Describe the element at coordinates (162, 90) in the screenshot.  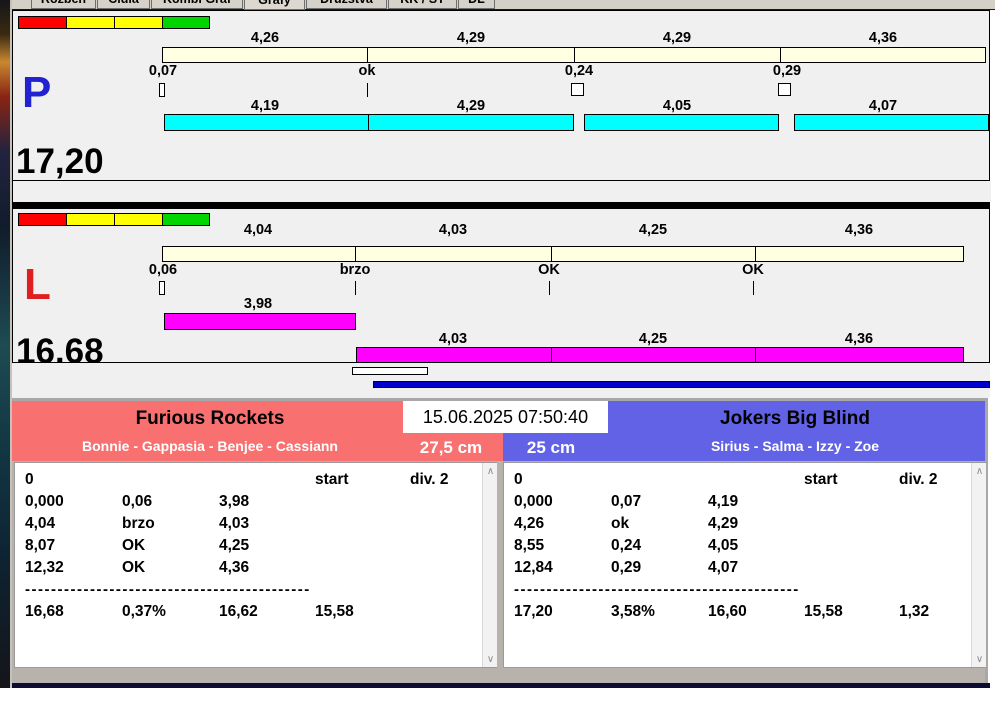
I see `p-start-tick` at that location.